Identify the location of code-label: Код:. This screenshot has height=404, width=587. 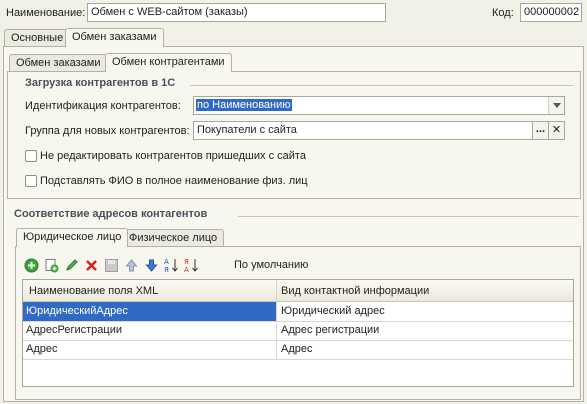
(503, 13).